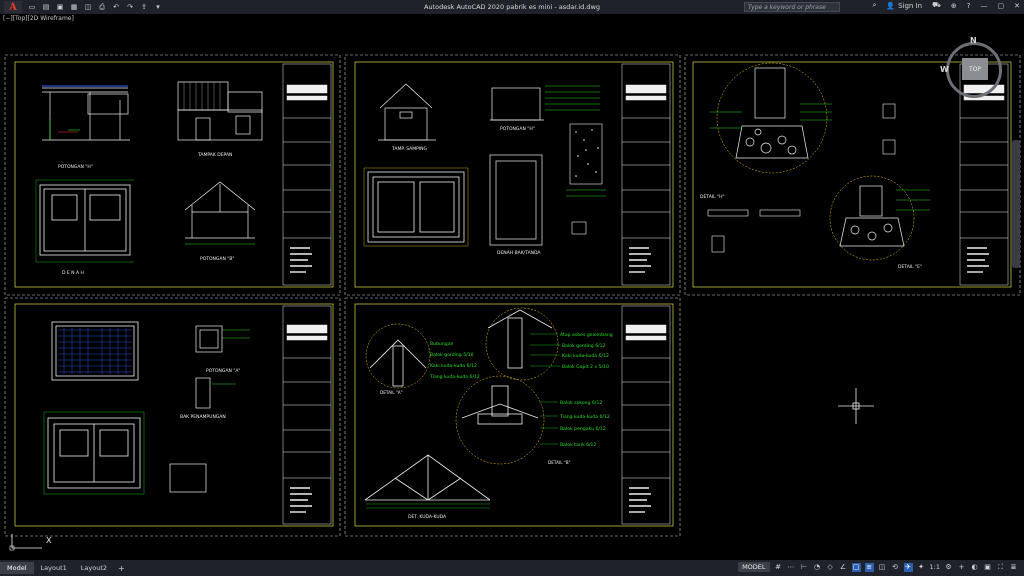 The width and height of the screenshot is (1024, 576). I want to click on label-detail-e: DETAIL "E", so click(910, 267).